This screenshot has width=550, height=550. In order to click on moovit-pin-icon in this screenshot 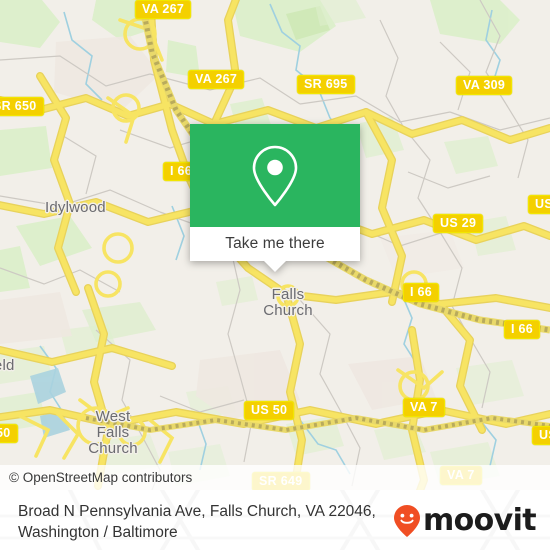, I will do `click(406, 521)`.